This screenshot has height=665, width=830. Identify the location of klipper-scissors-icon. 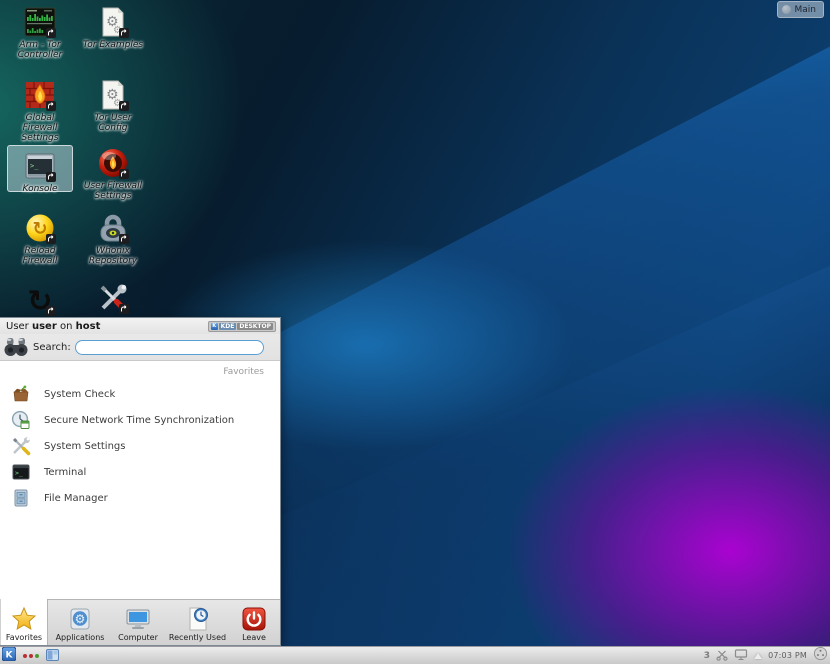
(722, 655).